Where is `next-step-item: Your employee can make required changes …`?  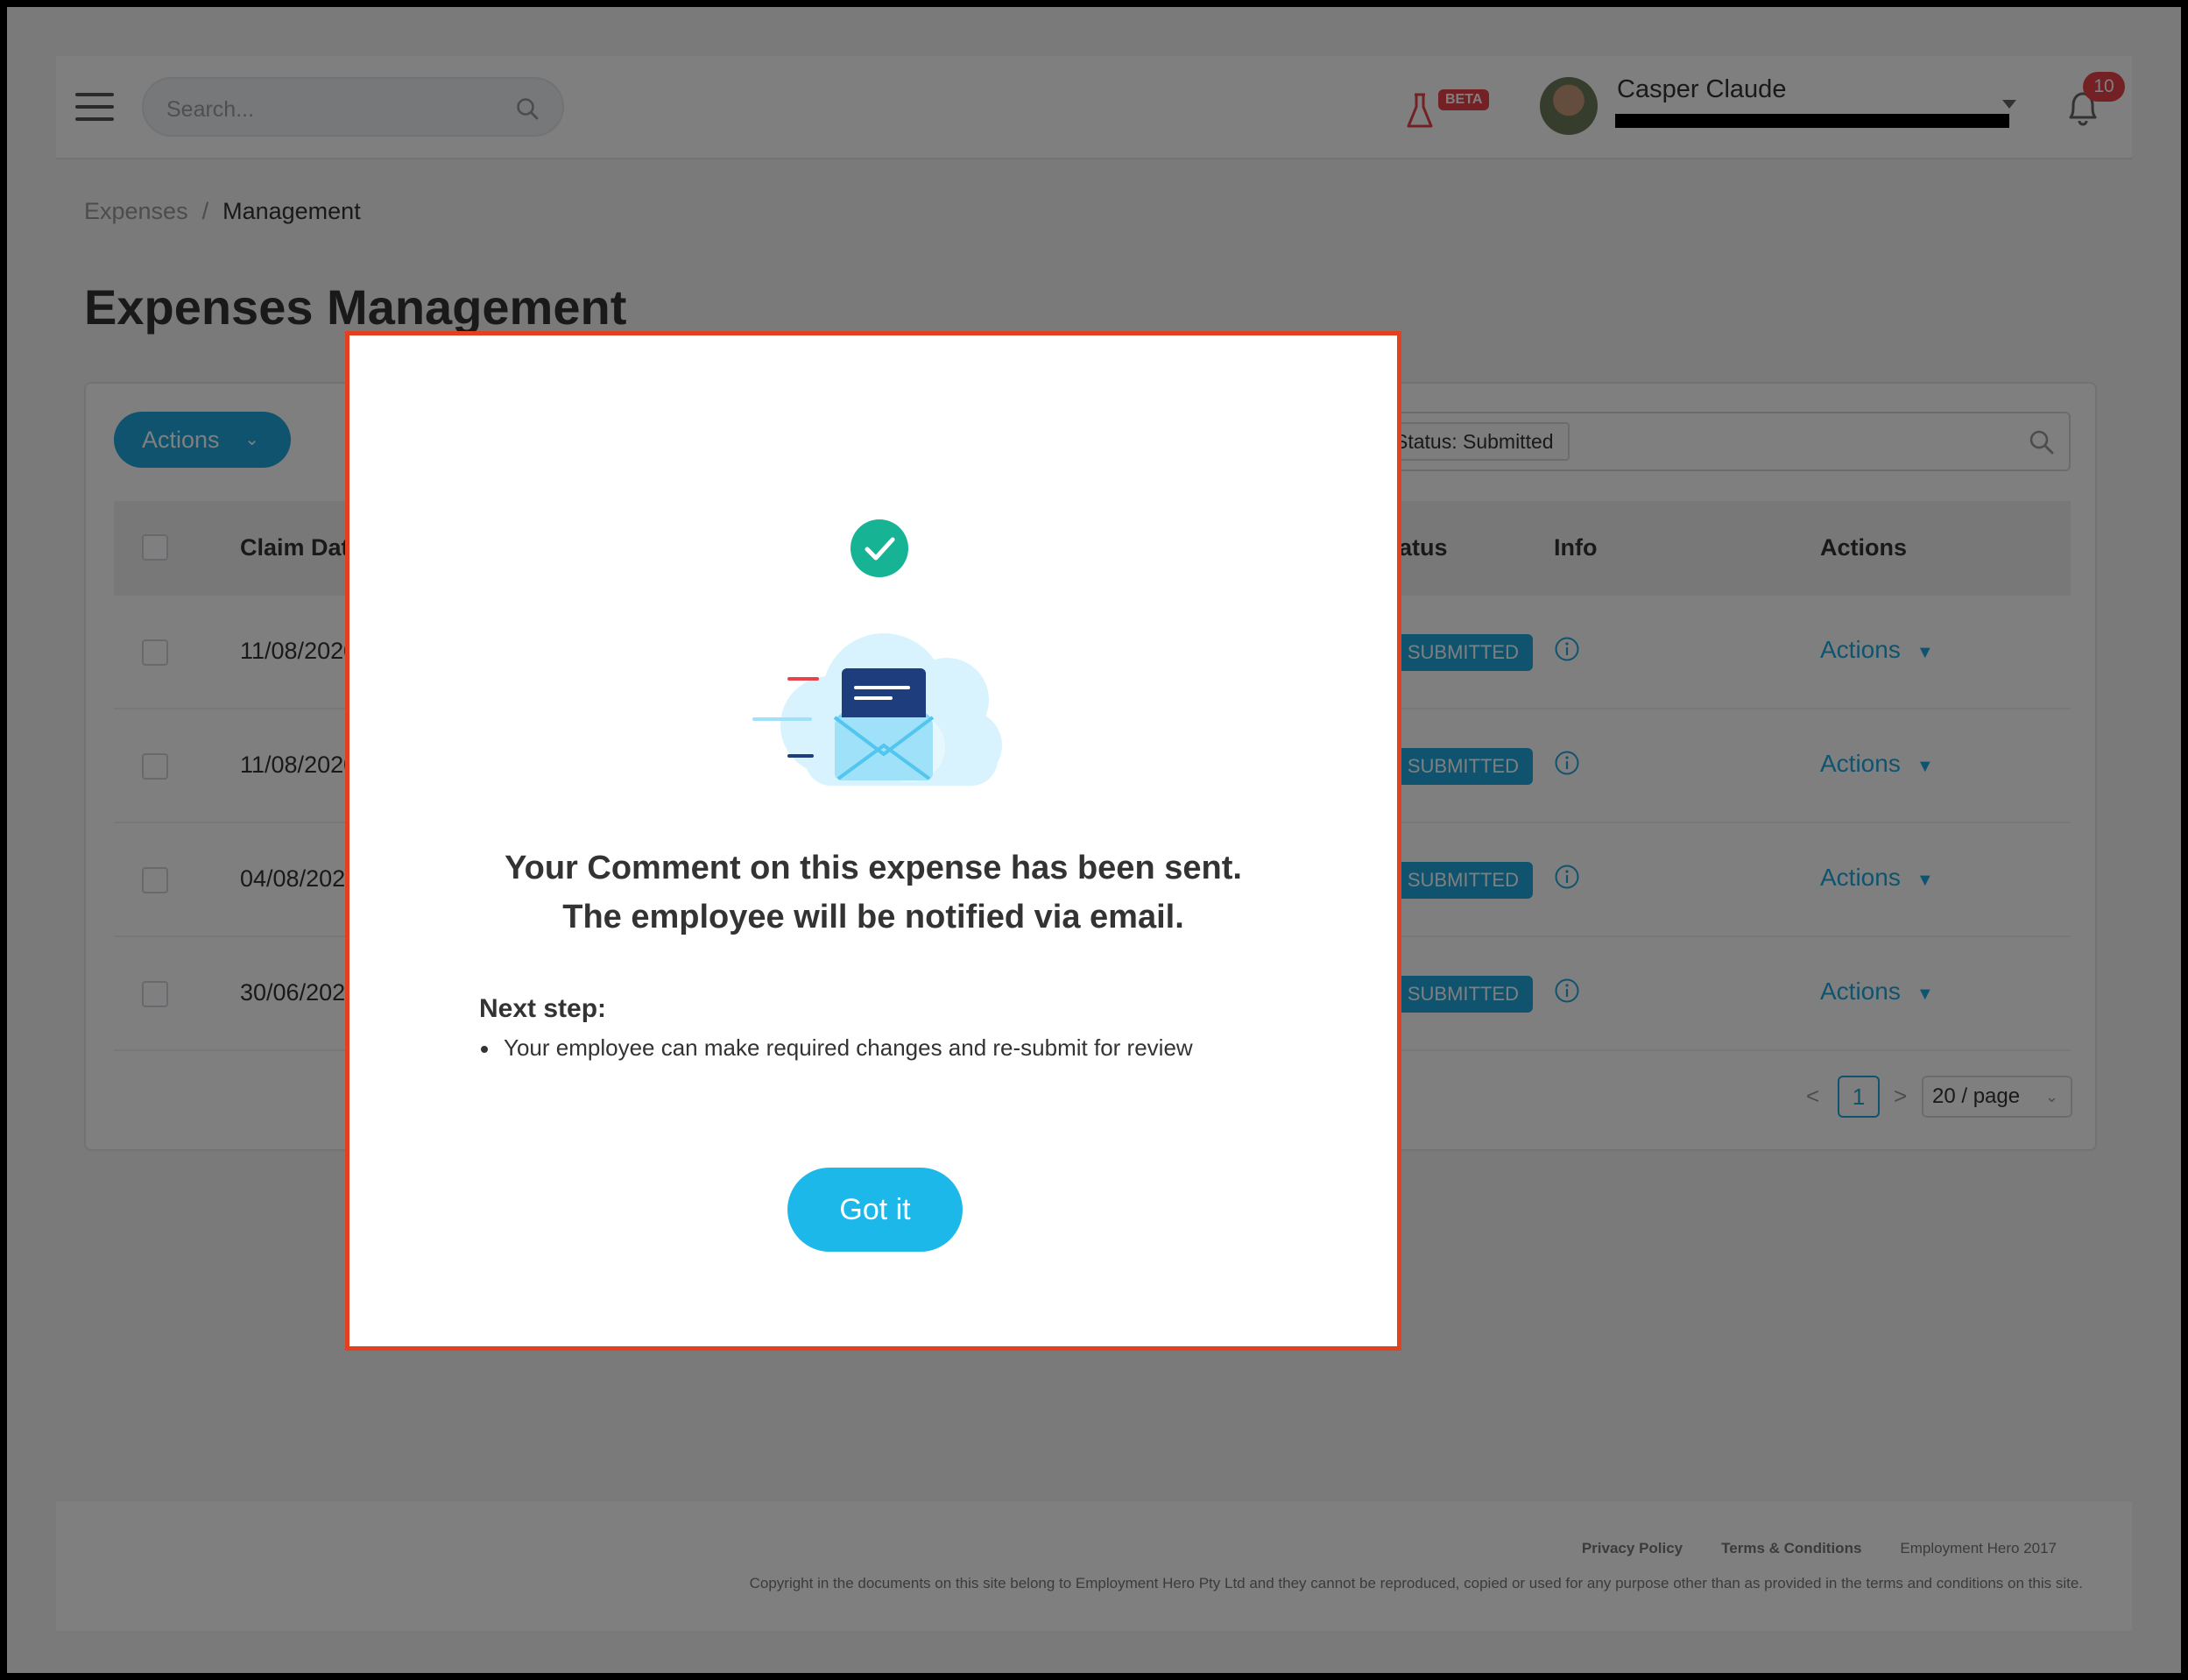
next-step-item: Your employee can make required changes … is located at coordinates (837, 1047).